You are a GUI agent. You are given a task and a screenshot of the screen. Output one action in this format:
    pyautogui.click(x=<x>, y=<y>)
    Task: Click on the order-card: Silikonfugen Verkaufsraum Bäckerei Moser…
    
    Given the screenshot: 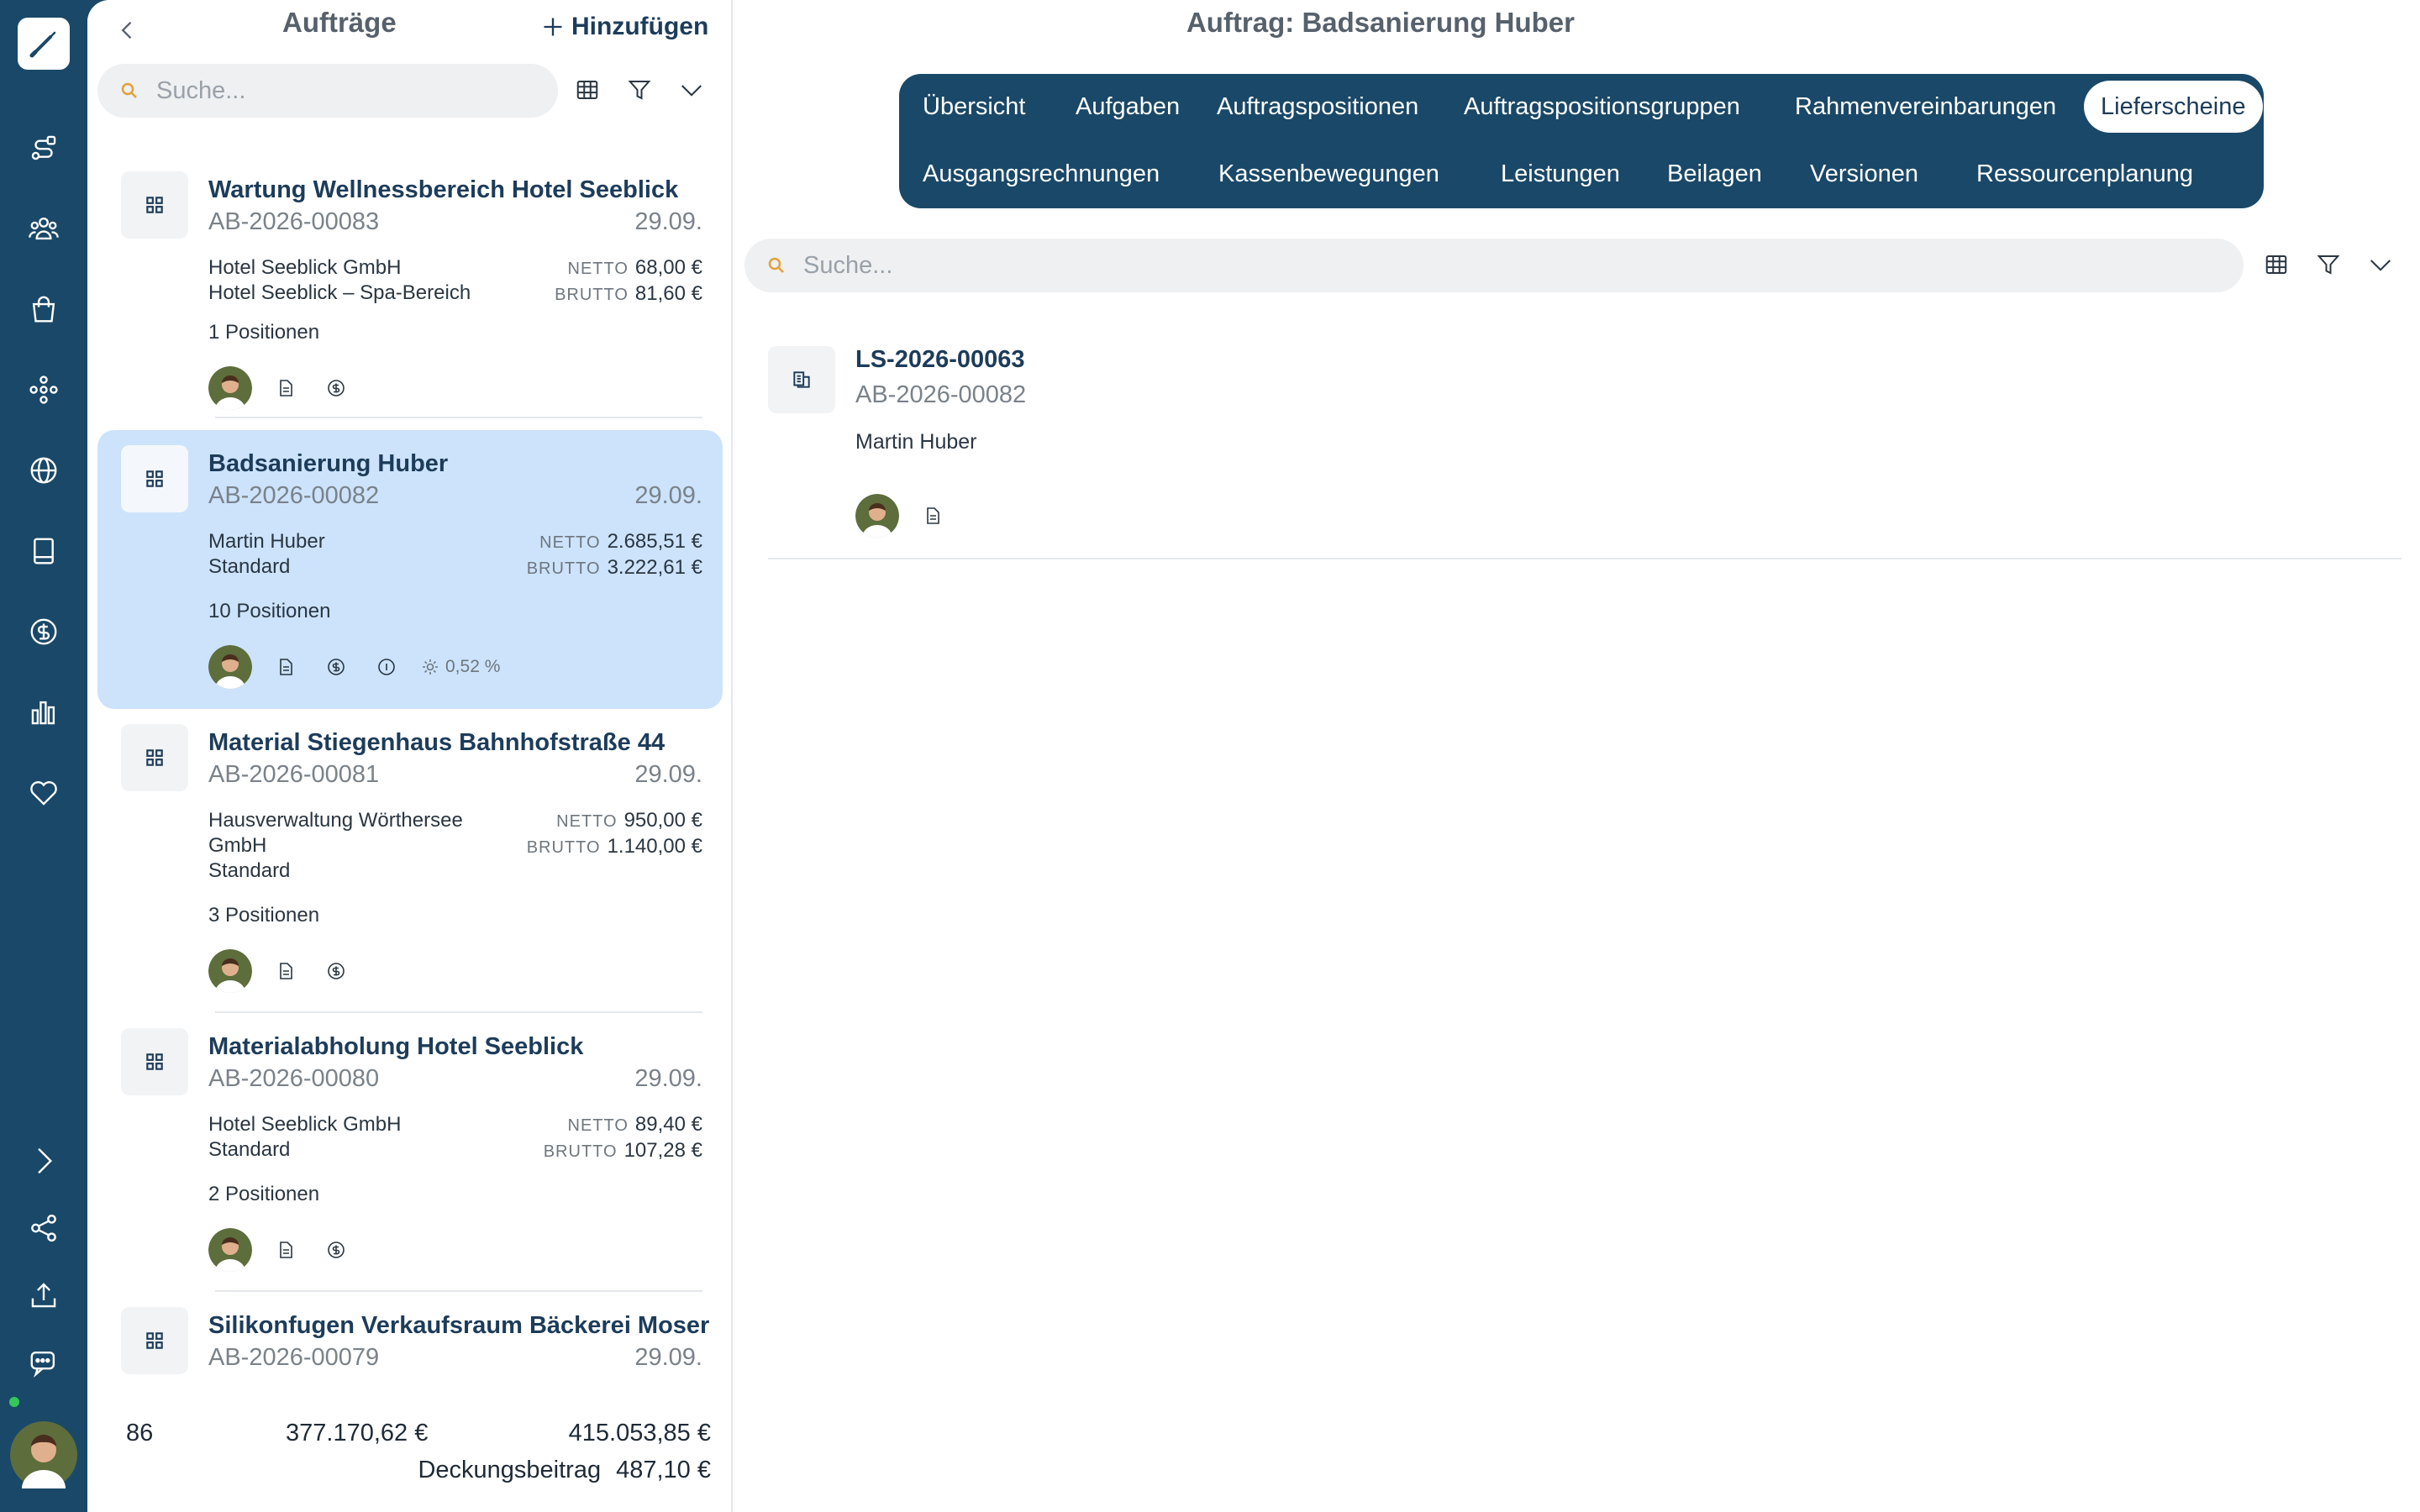 What is the action you would take?
    pyautogui.click(x=410, y=1345)
    